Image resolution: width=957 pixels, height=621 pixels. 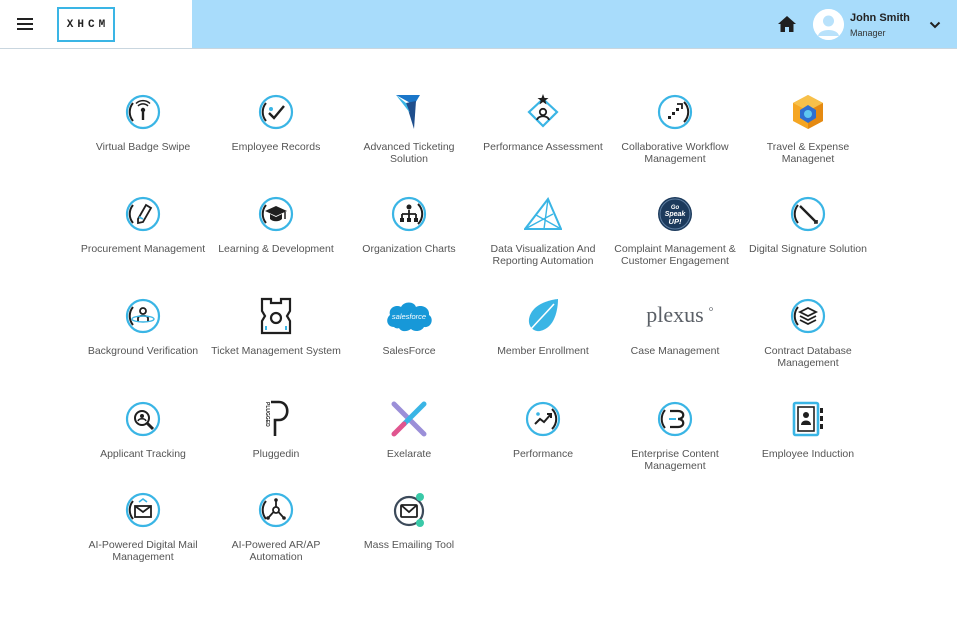 I want to click on salesforce-cloud-icon: salesforce, so click(x=409, y=317).